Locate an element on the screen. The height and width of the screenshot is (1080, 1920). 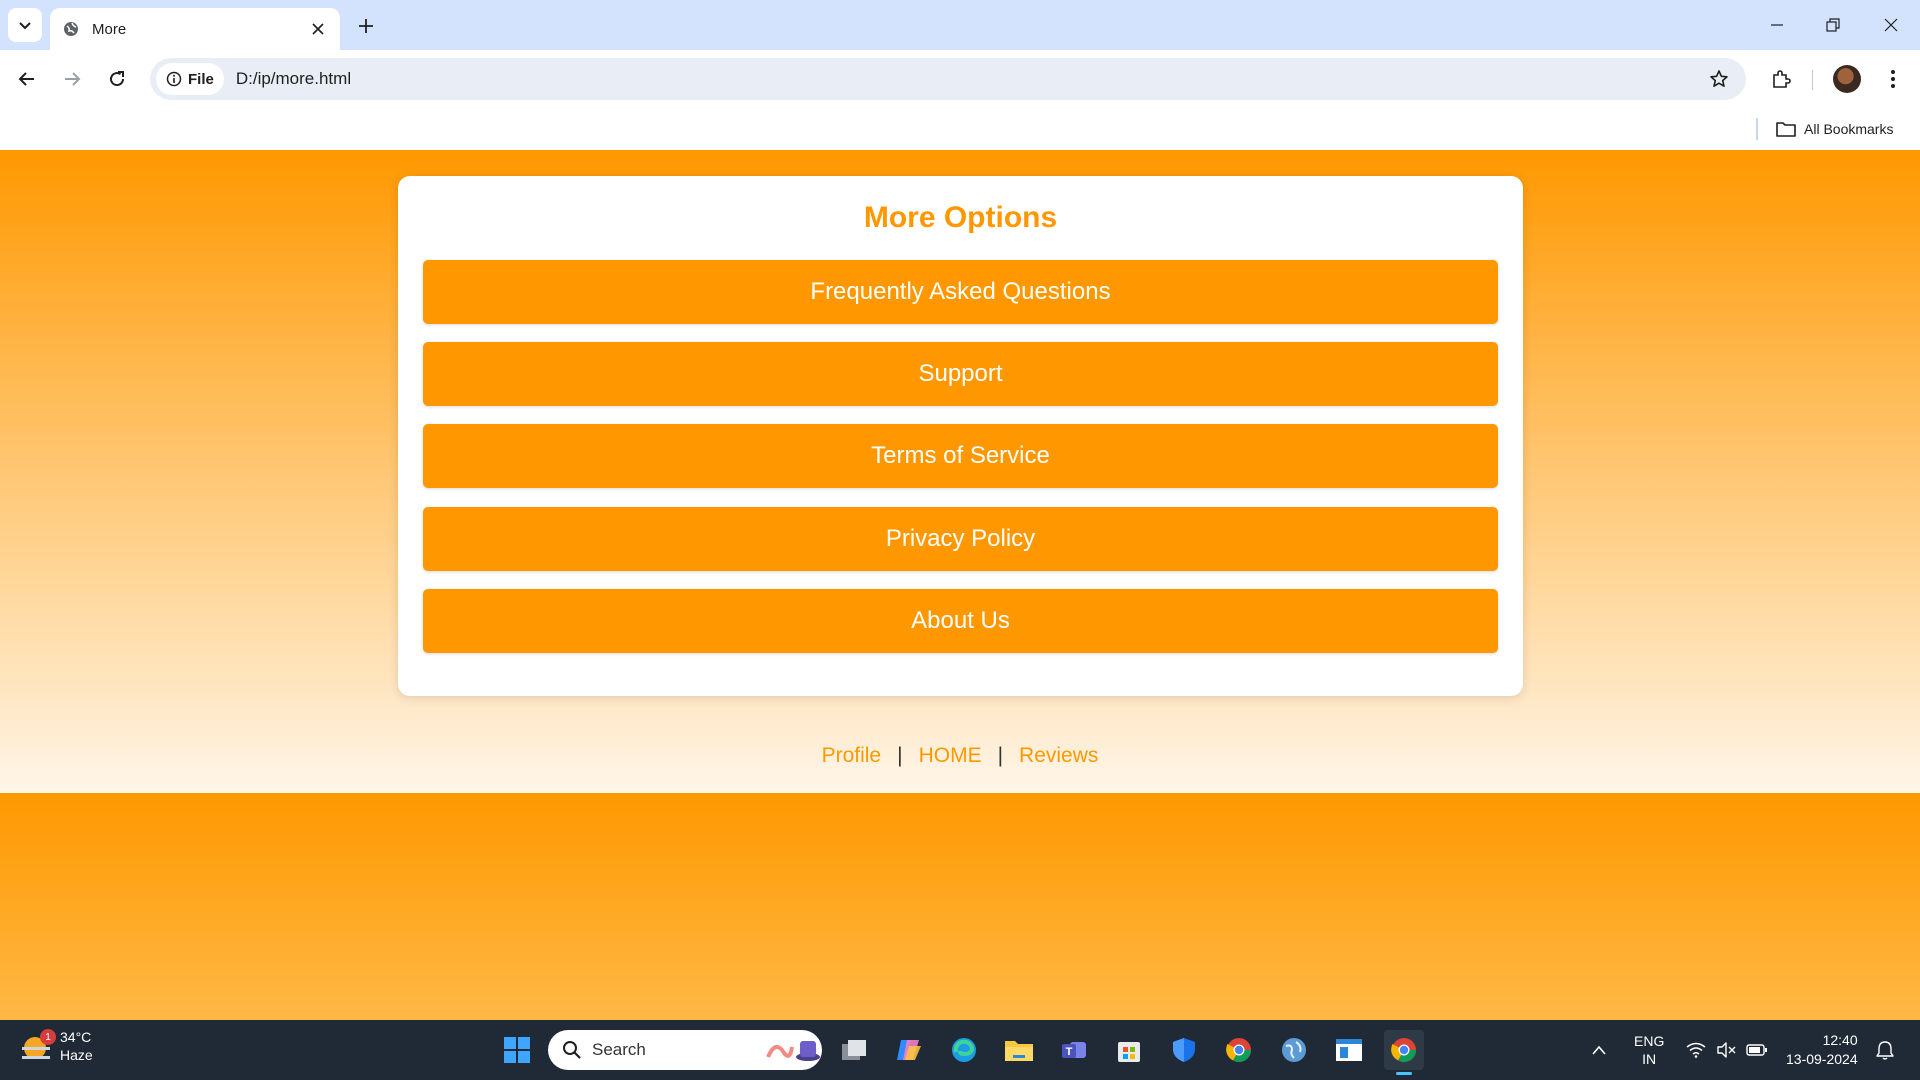
speaker-muted-icon is located at coordinates (1726, 1050).